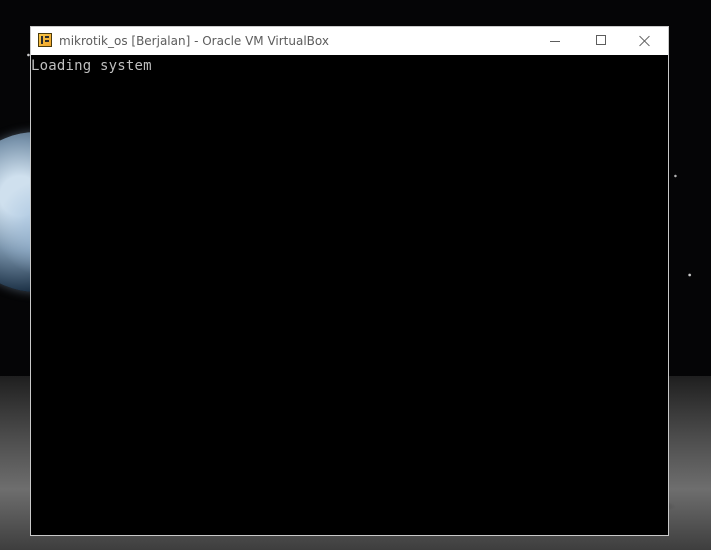 The width and height of the screenshot is (711, 550). I want to click on maximize-icon, so click(601, 40).